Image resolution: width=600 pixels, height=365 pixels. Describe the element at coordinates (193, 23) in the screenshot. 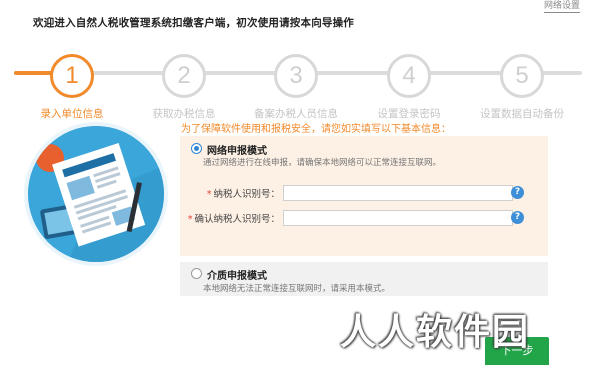

I see `page-title: 欢迎进入自然人税收管理系统扣缴客户端，初次使用请按本向导操作` at that location.